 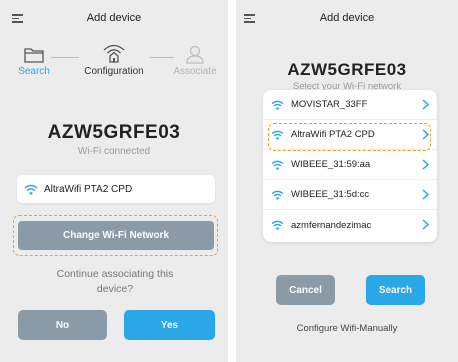 I want to click on step-search: Search, so click(x=34, y=61).